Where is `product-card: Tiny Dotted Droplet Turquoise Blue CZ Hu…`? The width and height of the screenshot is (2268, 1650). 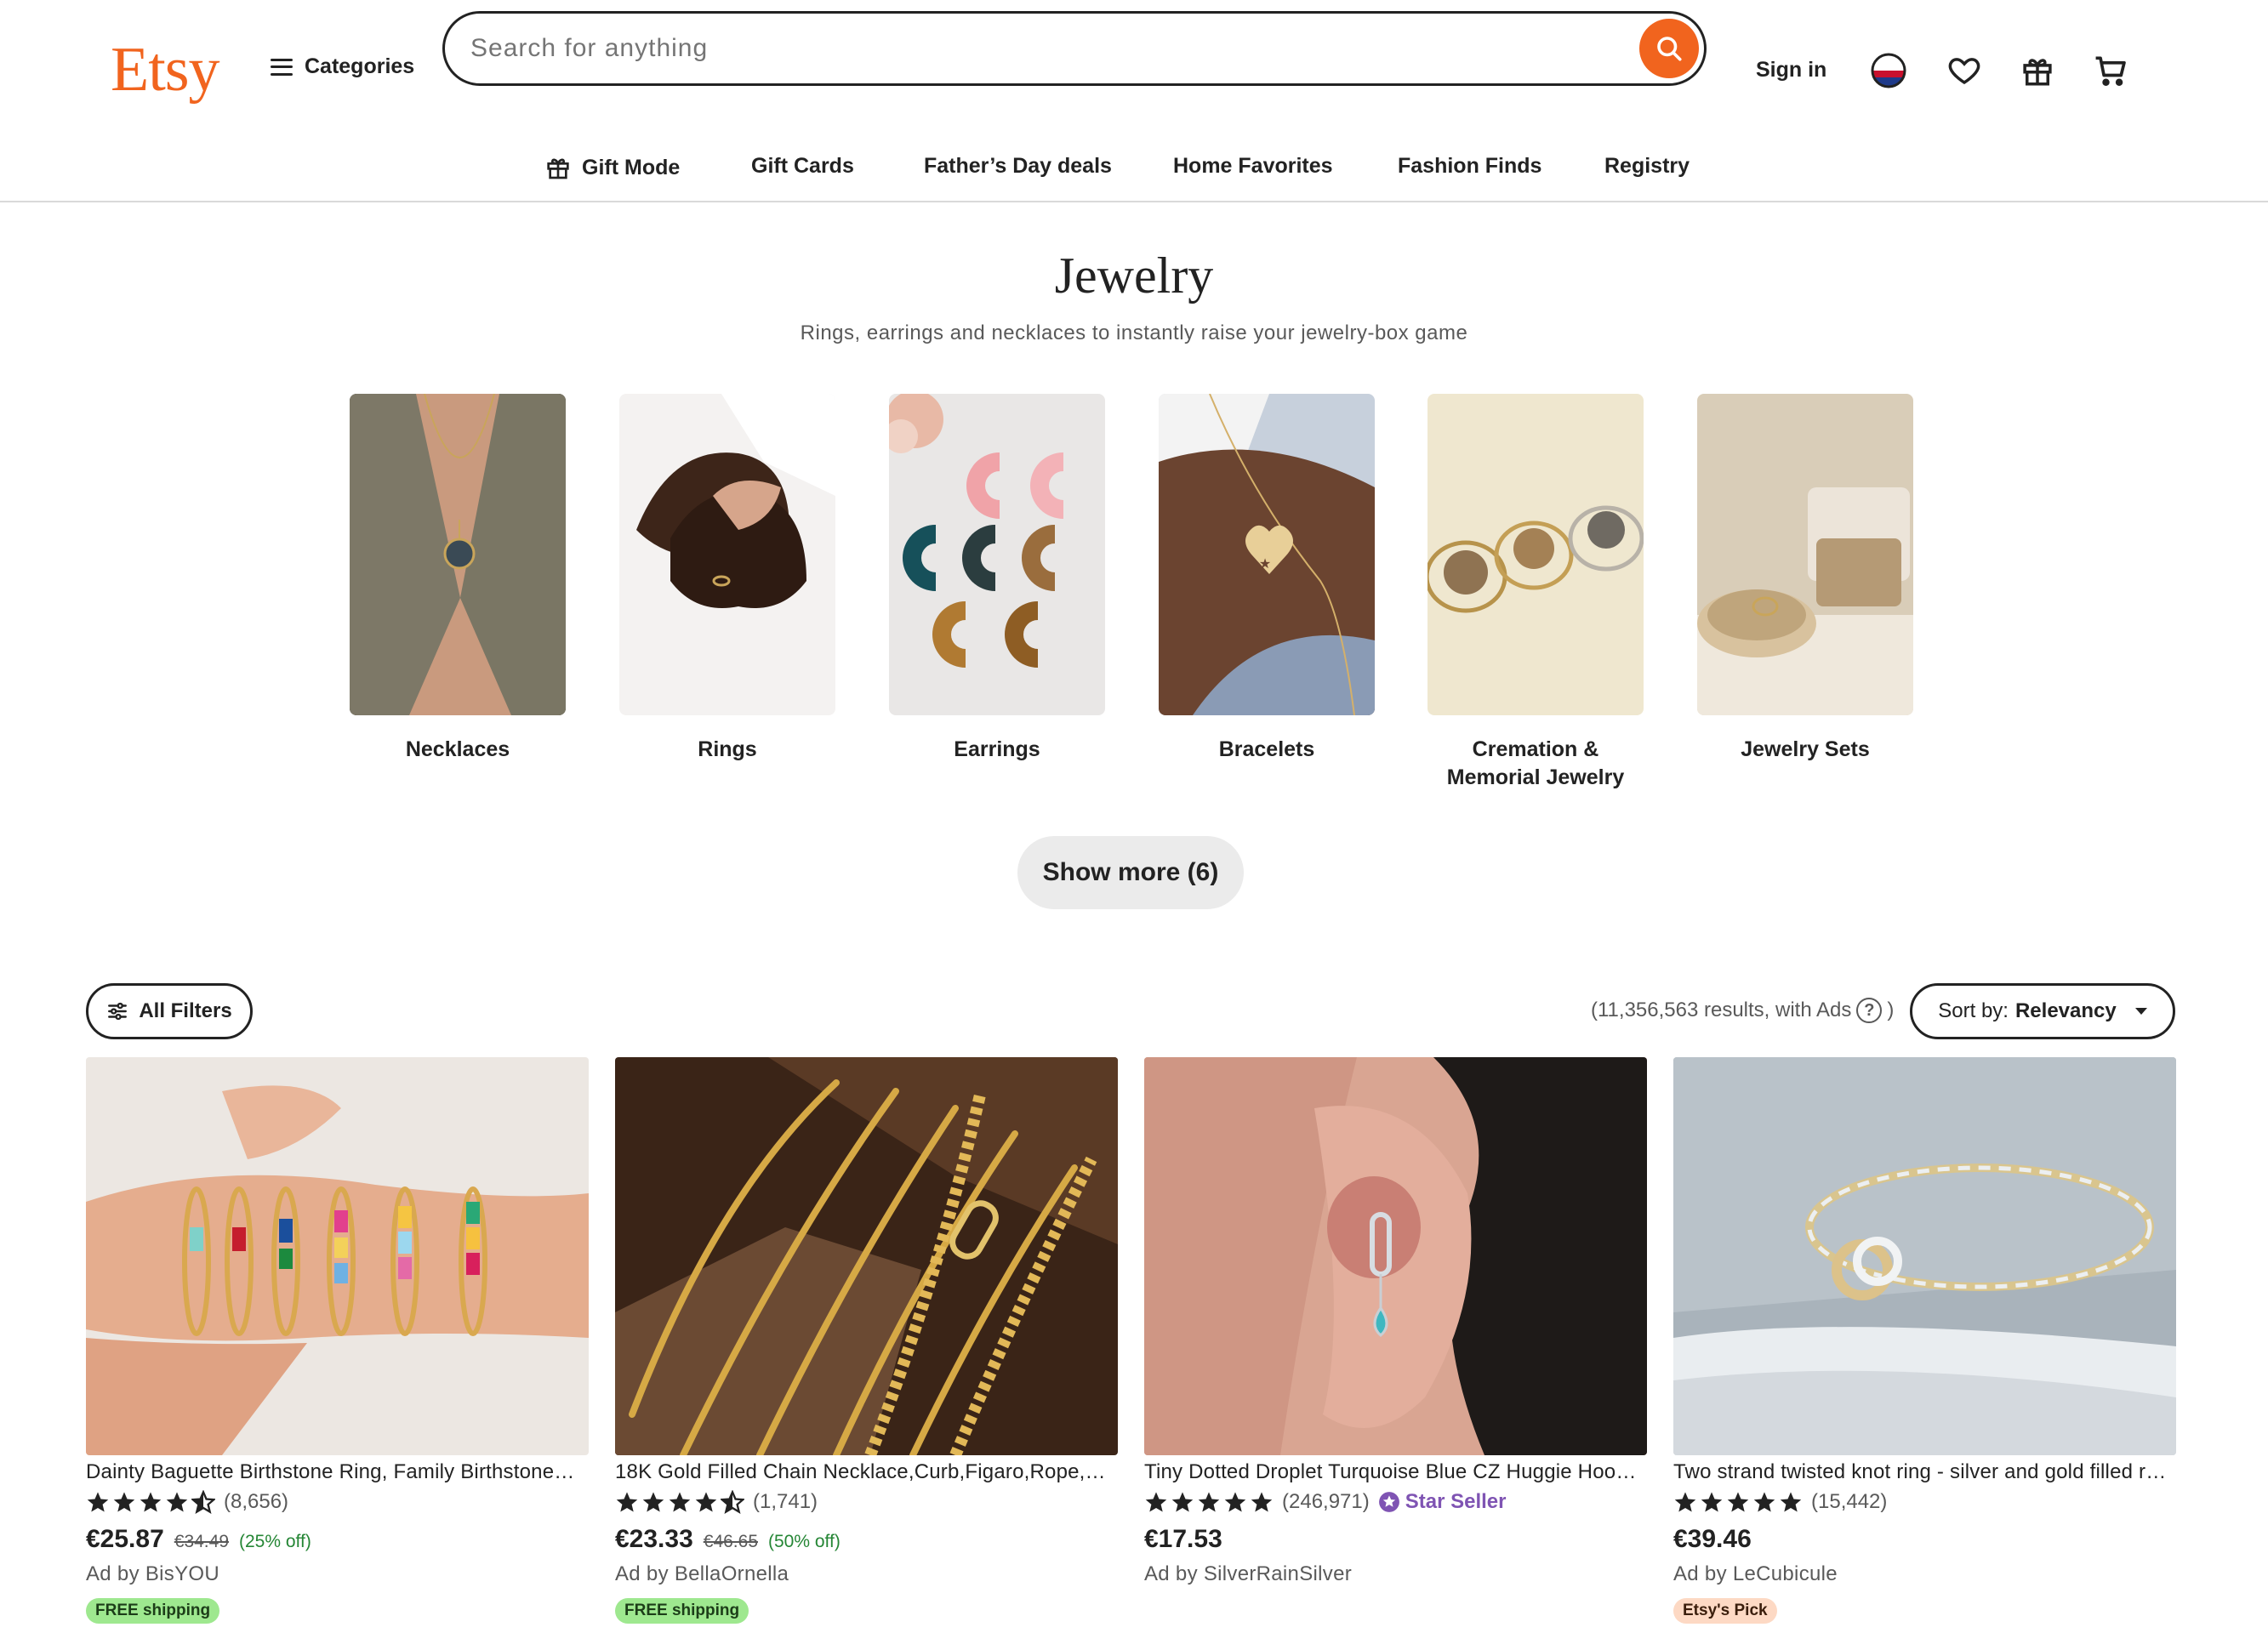
product-card: Tiny Dotted Droplet Turquoise Blue CZ Hu… is located at coordinates (1396, 1321).